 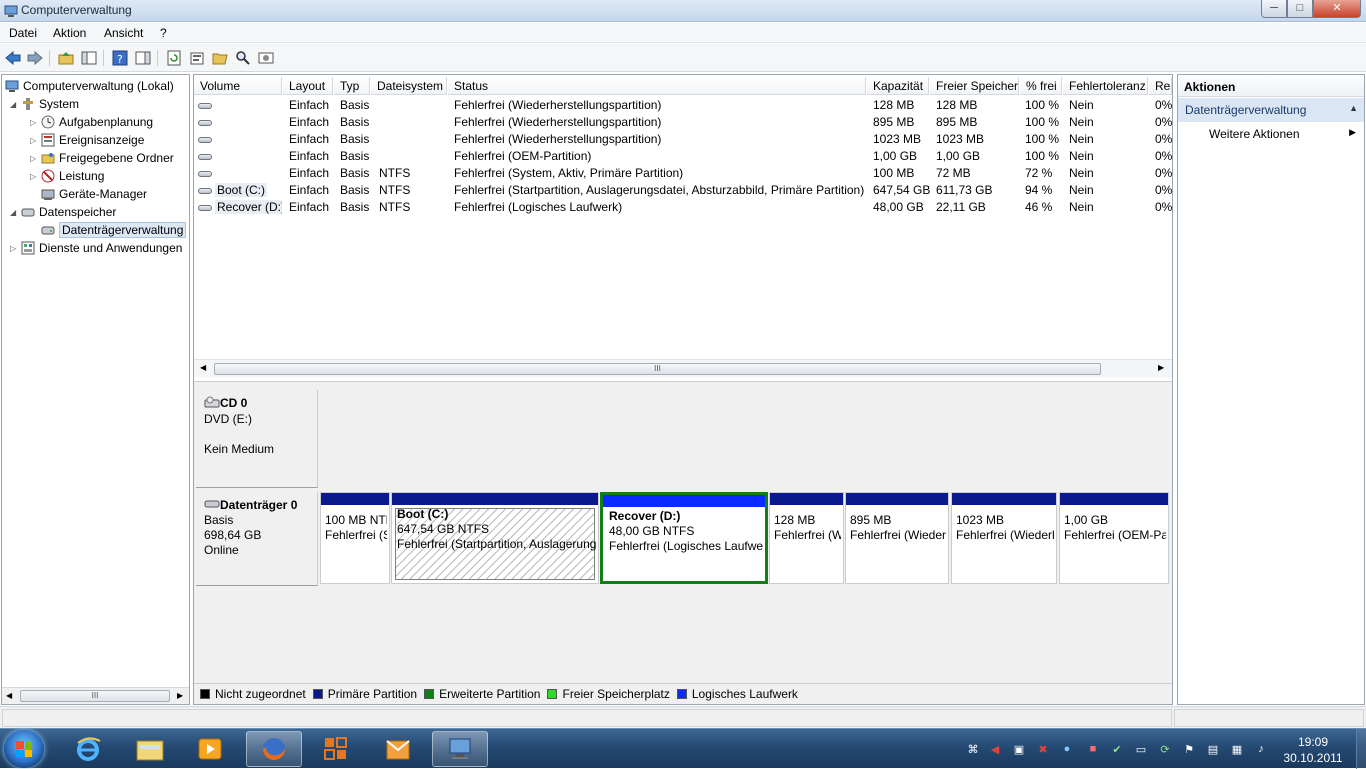 What do you see at coordinates (1237, 749) in the screenshot?
I see `wifi-tray-icon: ▦` at bounding box center [1237, 749].